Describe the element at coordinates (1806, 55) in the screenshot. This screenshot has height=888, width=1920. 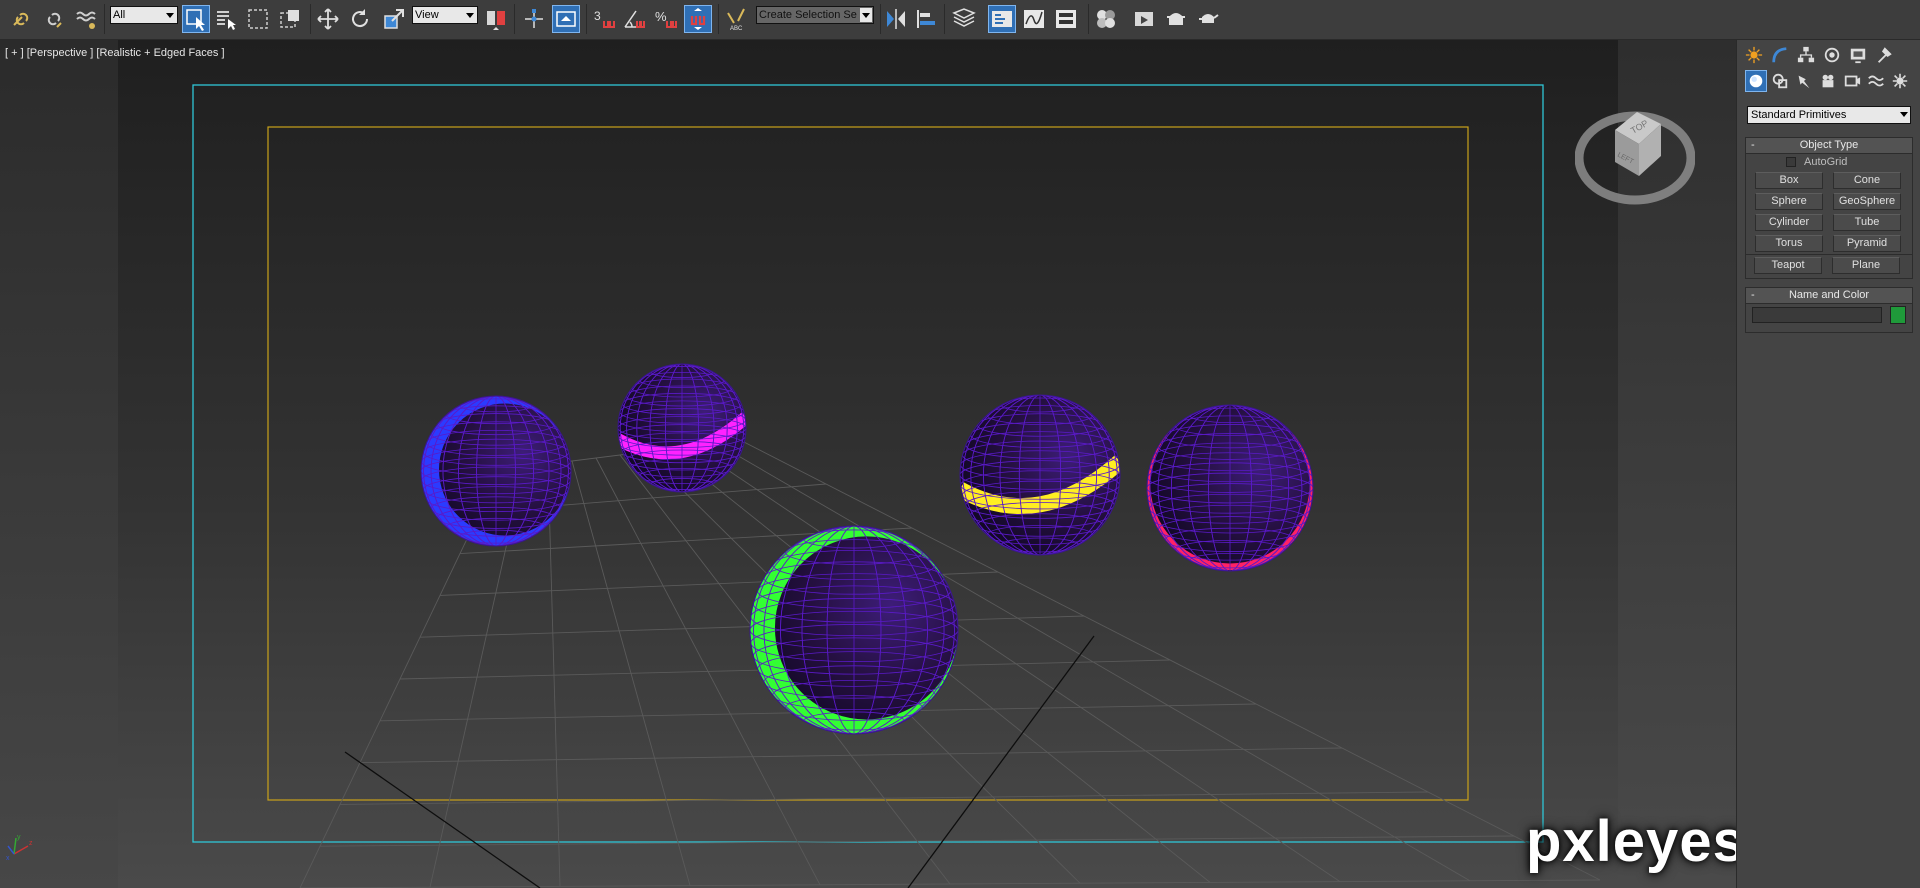
I see `hierarchy-tab-icon` at that location.